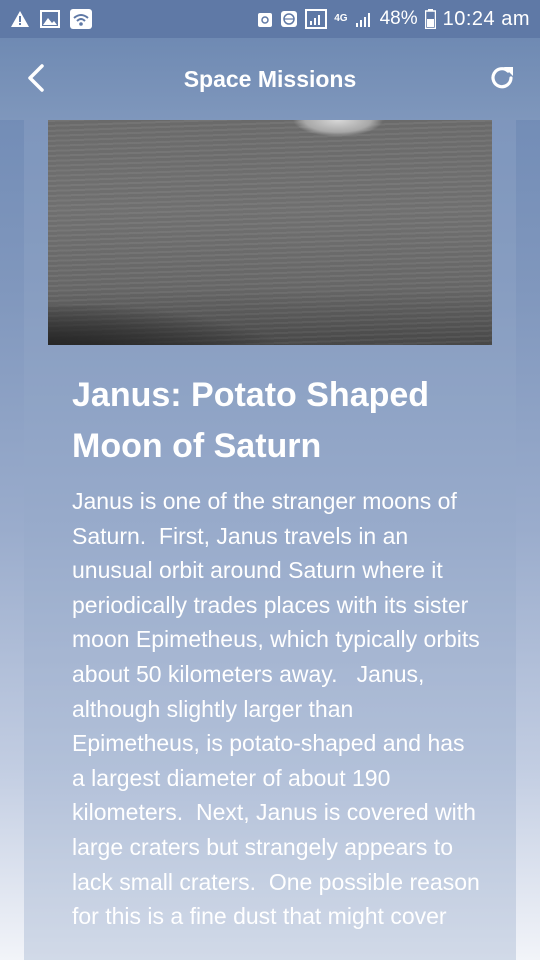 This screenshot has width=540, height=960. What do you see at coordinates (289, 19) in the screenshot?
I see `globe-icon` at bounding box center [289, 19].